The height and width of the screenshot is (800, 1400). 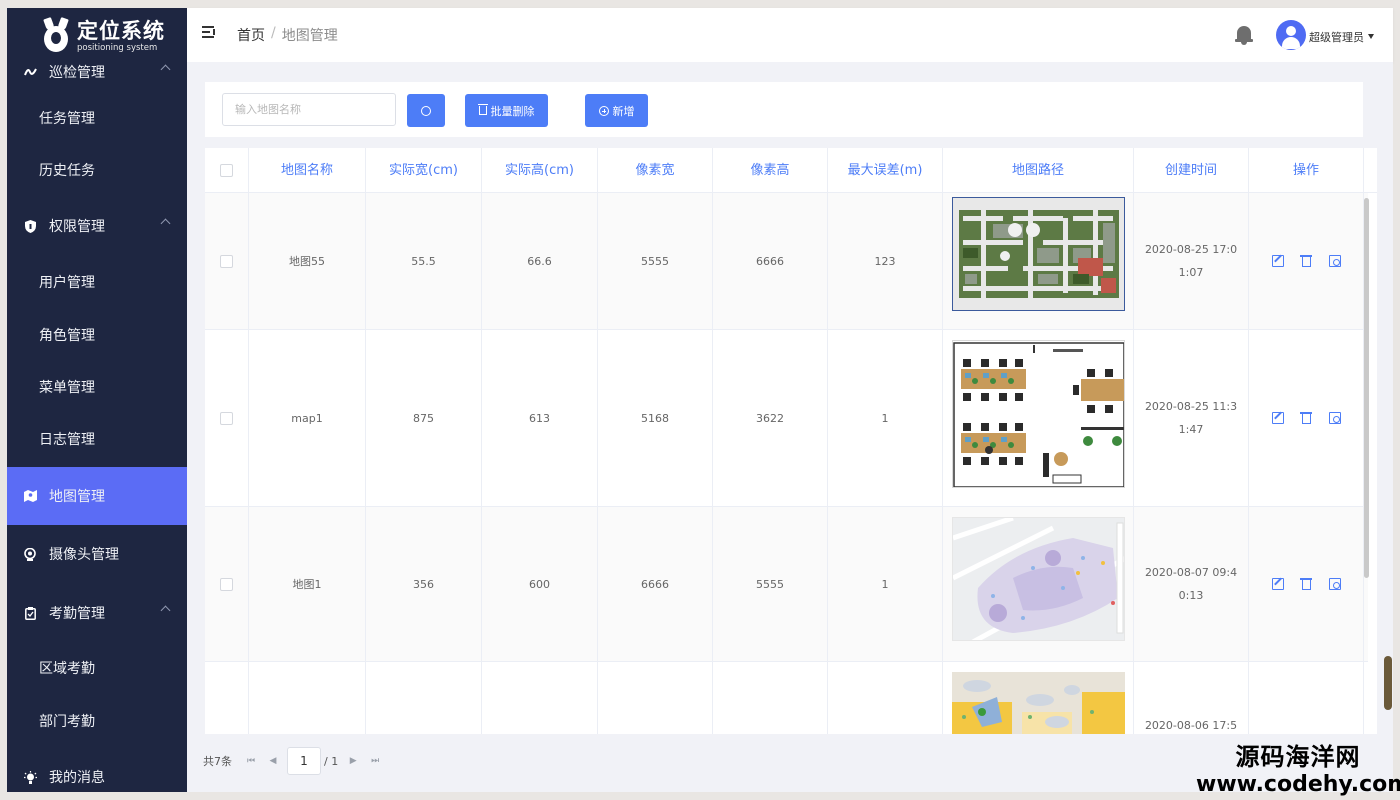 I want to click on sidebar-item-label: 考勤管理, so click(x=77, y=614).